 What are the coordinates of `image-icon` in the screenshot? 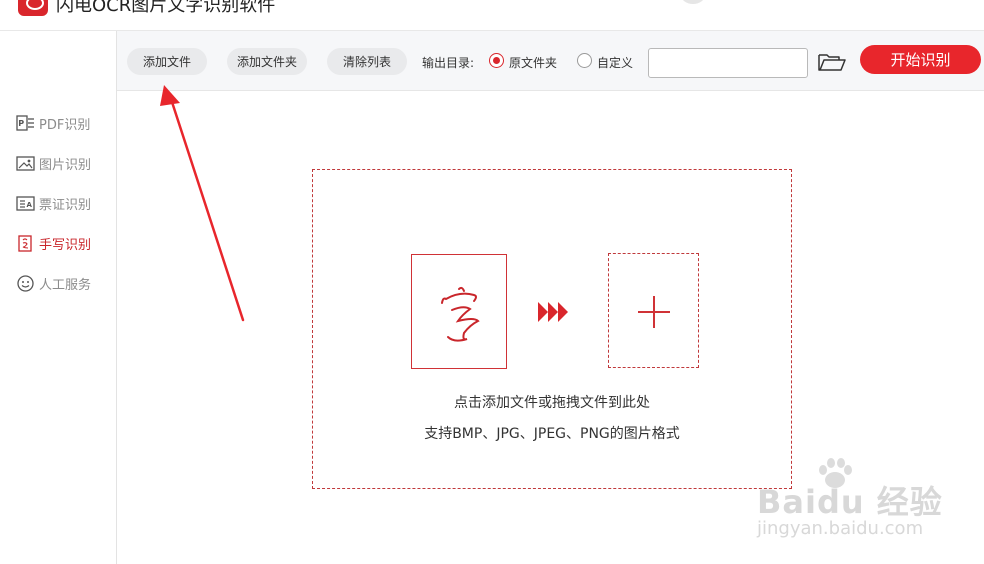 It's located at (25, 163).